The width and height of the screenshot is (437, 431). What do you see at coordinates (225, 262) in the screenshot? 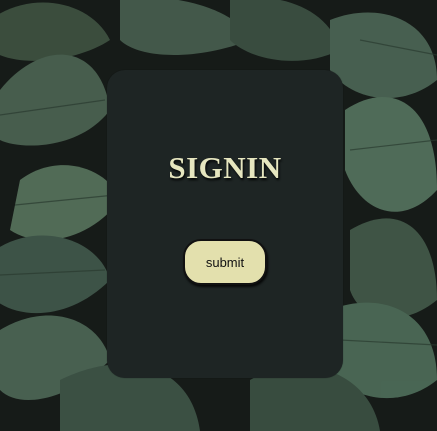
I see `submit-button: submit` at bounding box center [225, 262].